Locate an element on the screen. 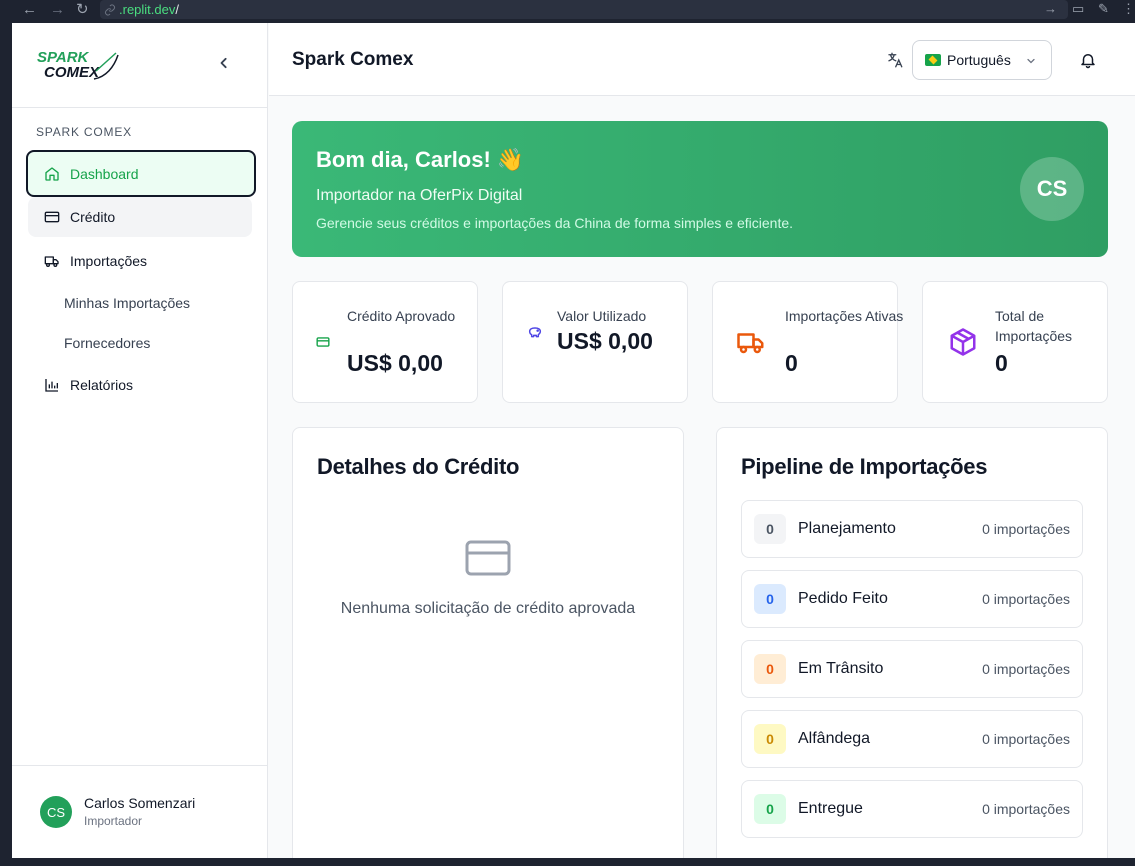  browser-toolbar: ← → ↻ .replit.dev / → ▭ ✎ ⋮ is located at coordinates (567, 11).